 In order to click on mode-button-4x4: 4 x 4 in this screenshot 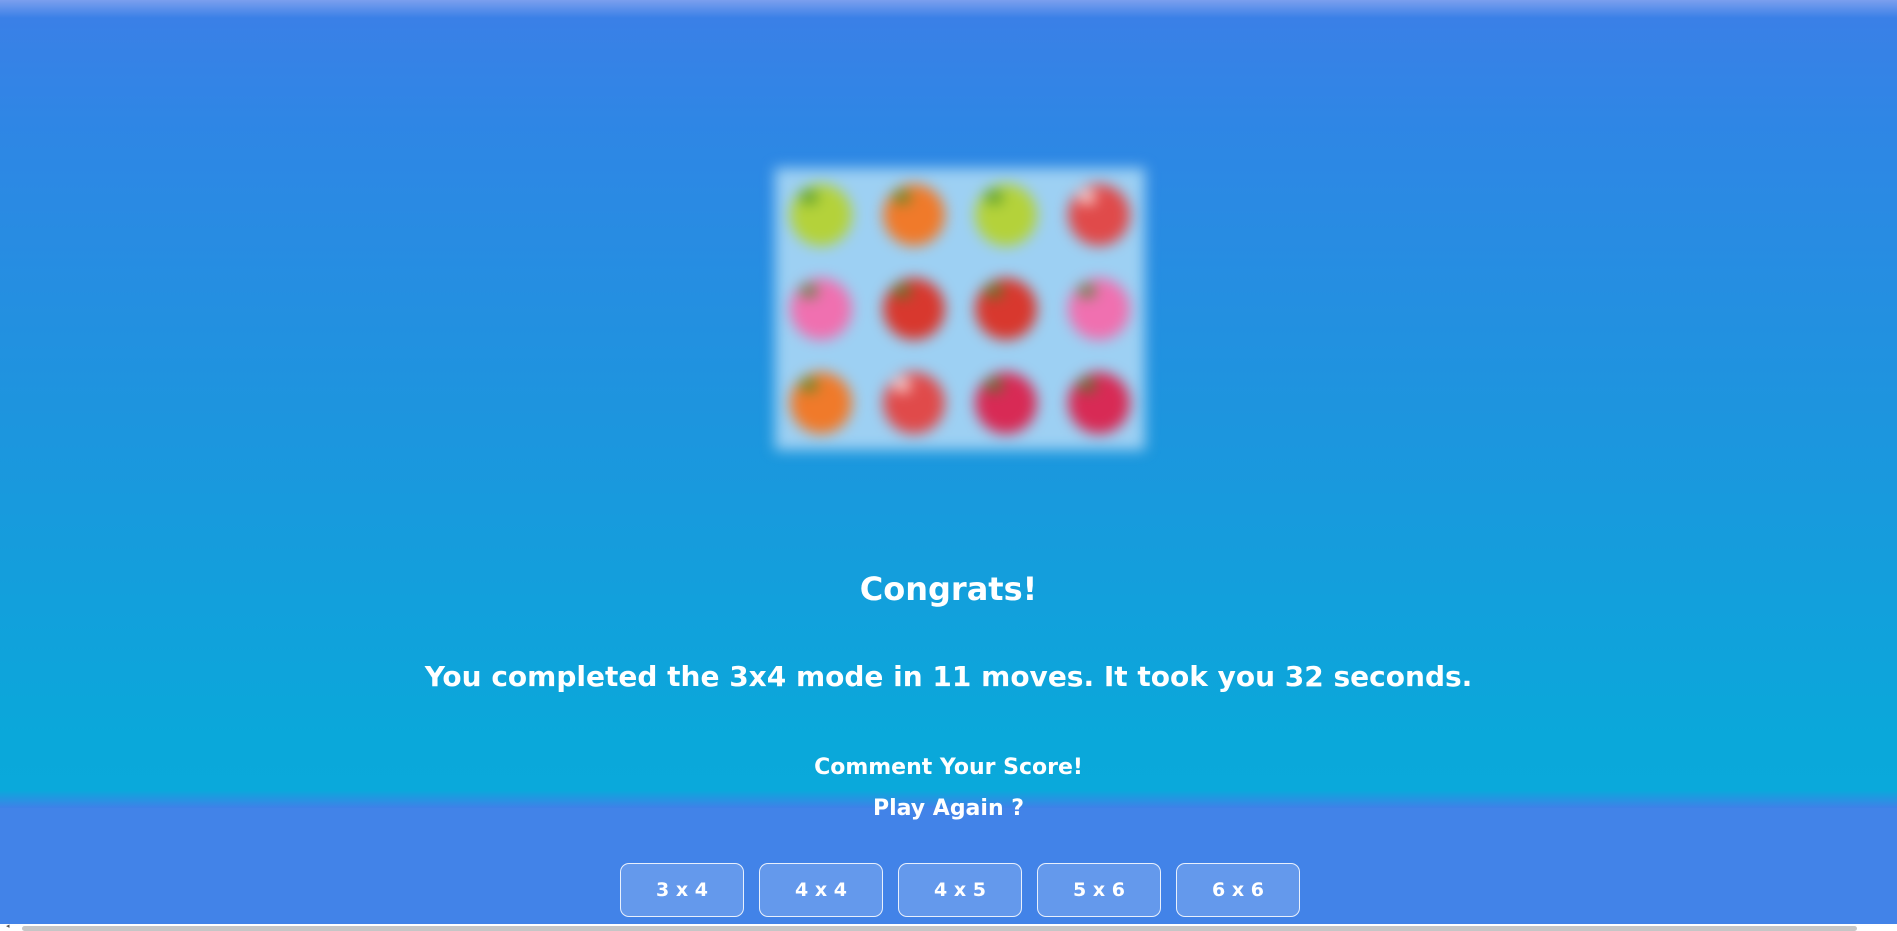, I will do `click(821, 890)`.